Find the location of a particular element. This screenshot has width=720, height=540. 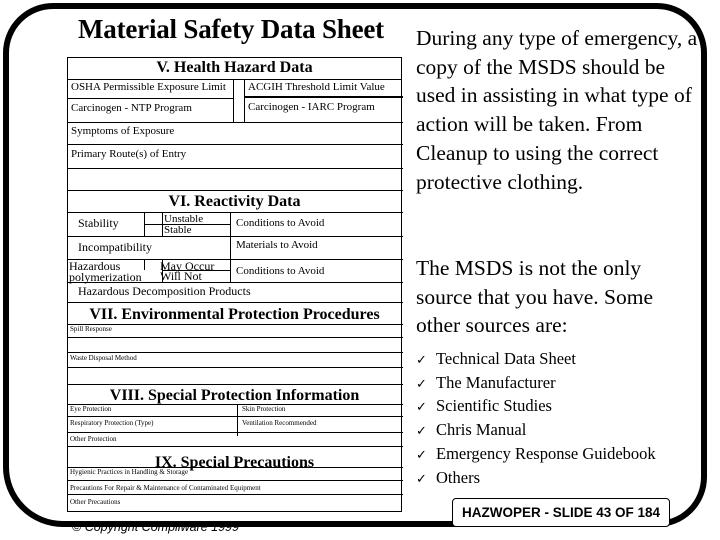

field-conditions-to-avoid: Conditions to Avoid is located at coordinates (280, 223).